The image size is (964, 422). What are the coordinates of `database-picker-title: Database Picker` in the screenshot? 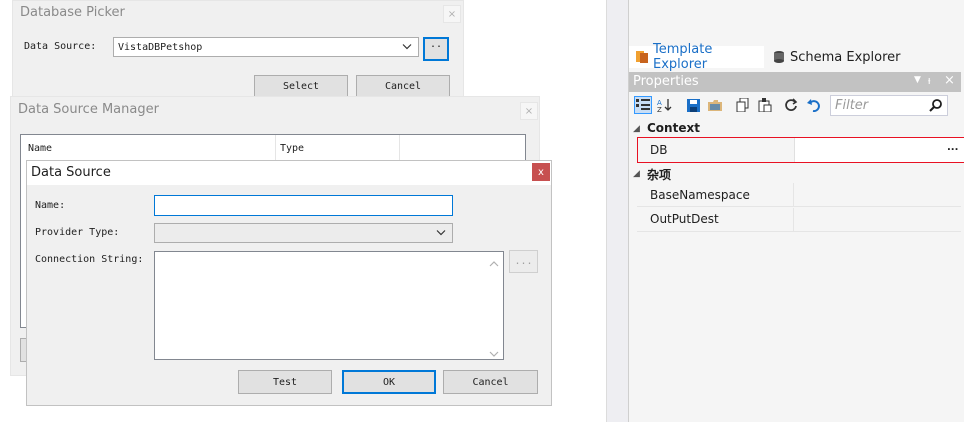 It's located at (72, 12).